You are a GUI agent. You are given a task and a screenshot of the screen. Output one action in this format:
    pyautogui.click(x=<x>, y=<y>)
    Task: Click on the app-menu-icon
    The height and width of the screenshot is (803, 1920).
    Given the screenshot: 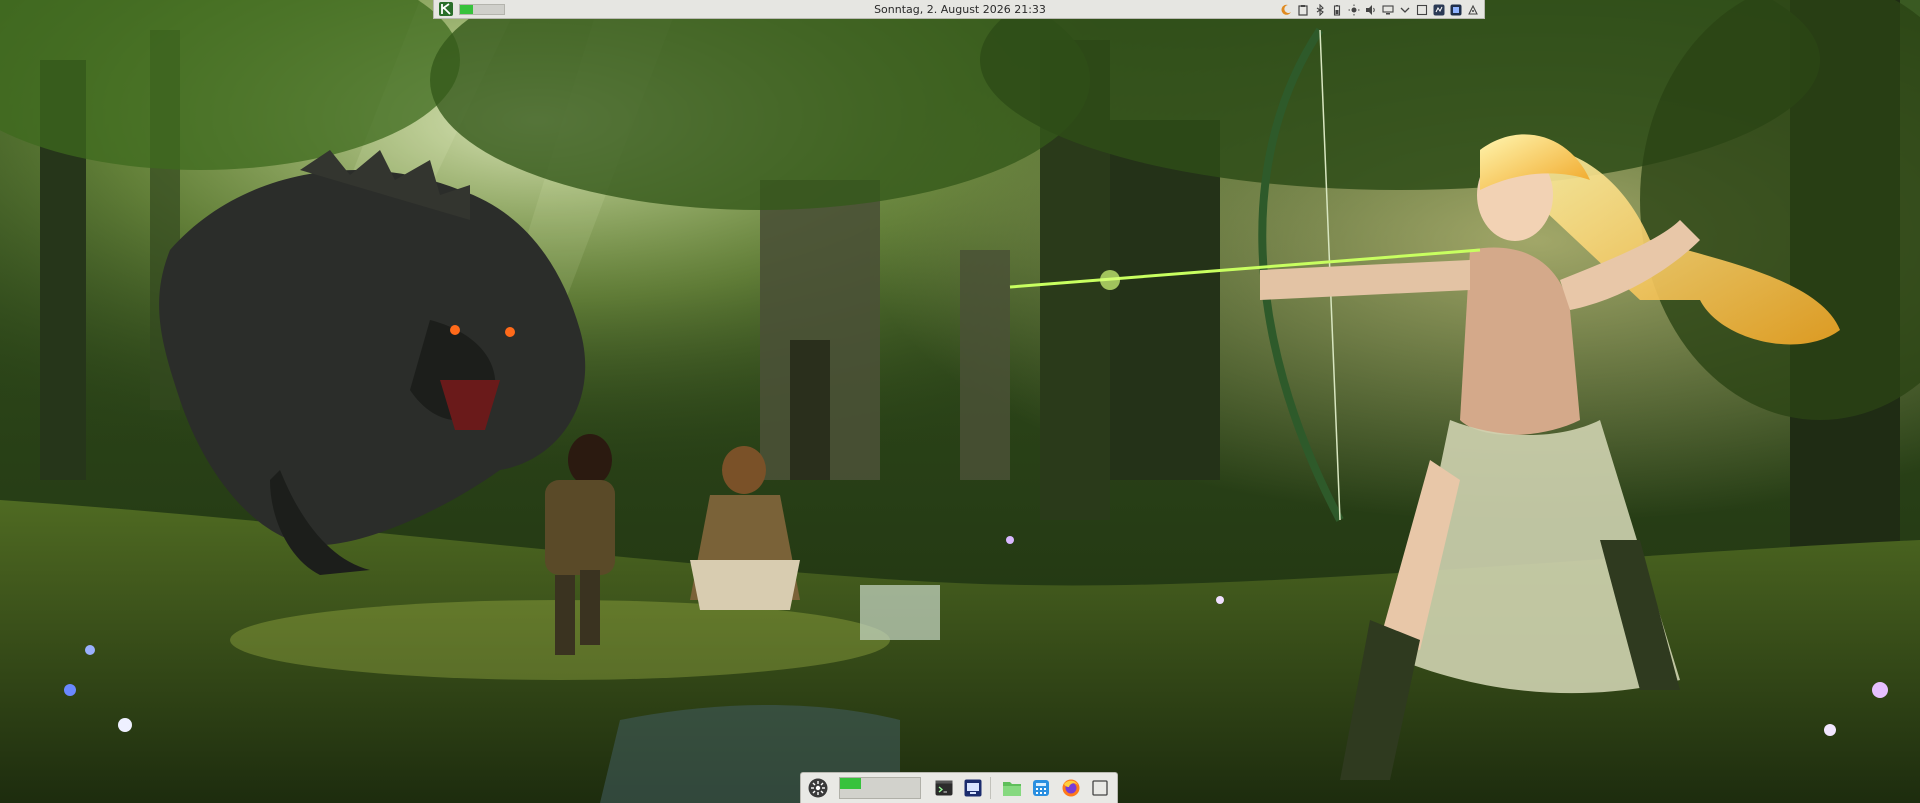 What is the action you would take?
    pyautogui.click(x=818, y=788)
    